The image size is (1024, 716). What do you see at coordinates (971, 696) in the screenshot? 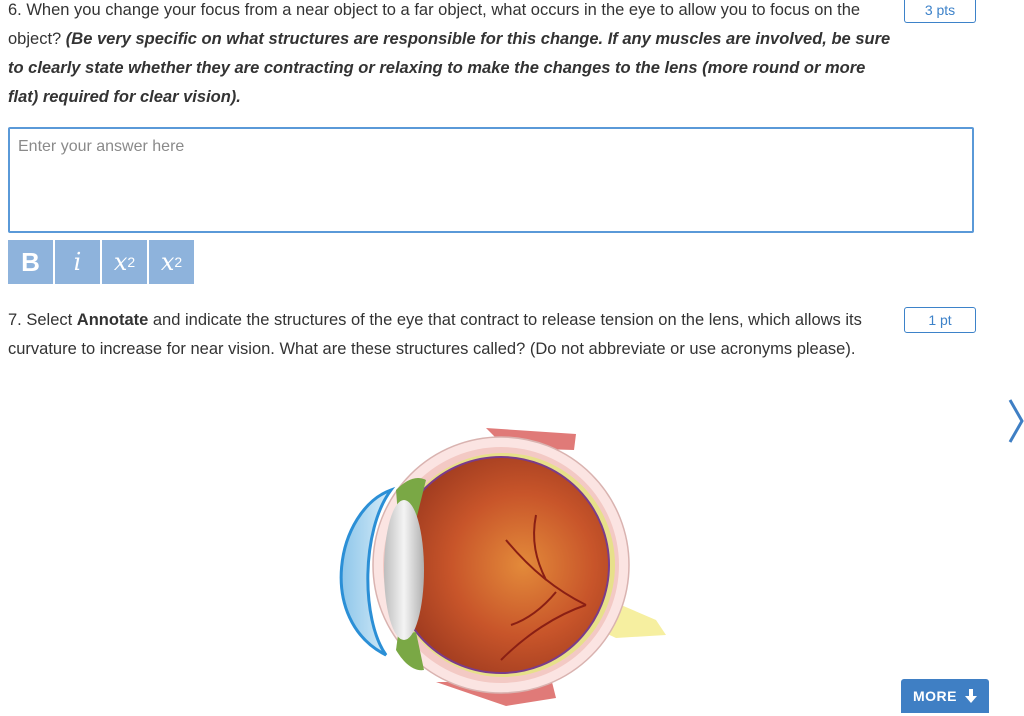
I see `arrow-down-icon` at bounding box center [971, 696].